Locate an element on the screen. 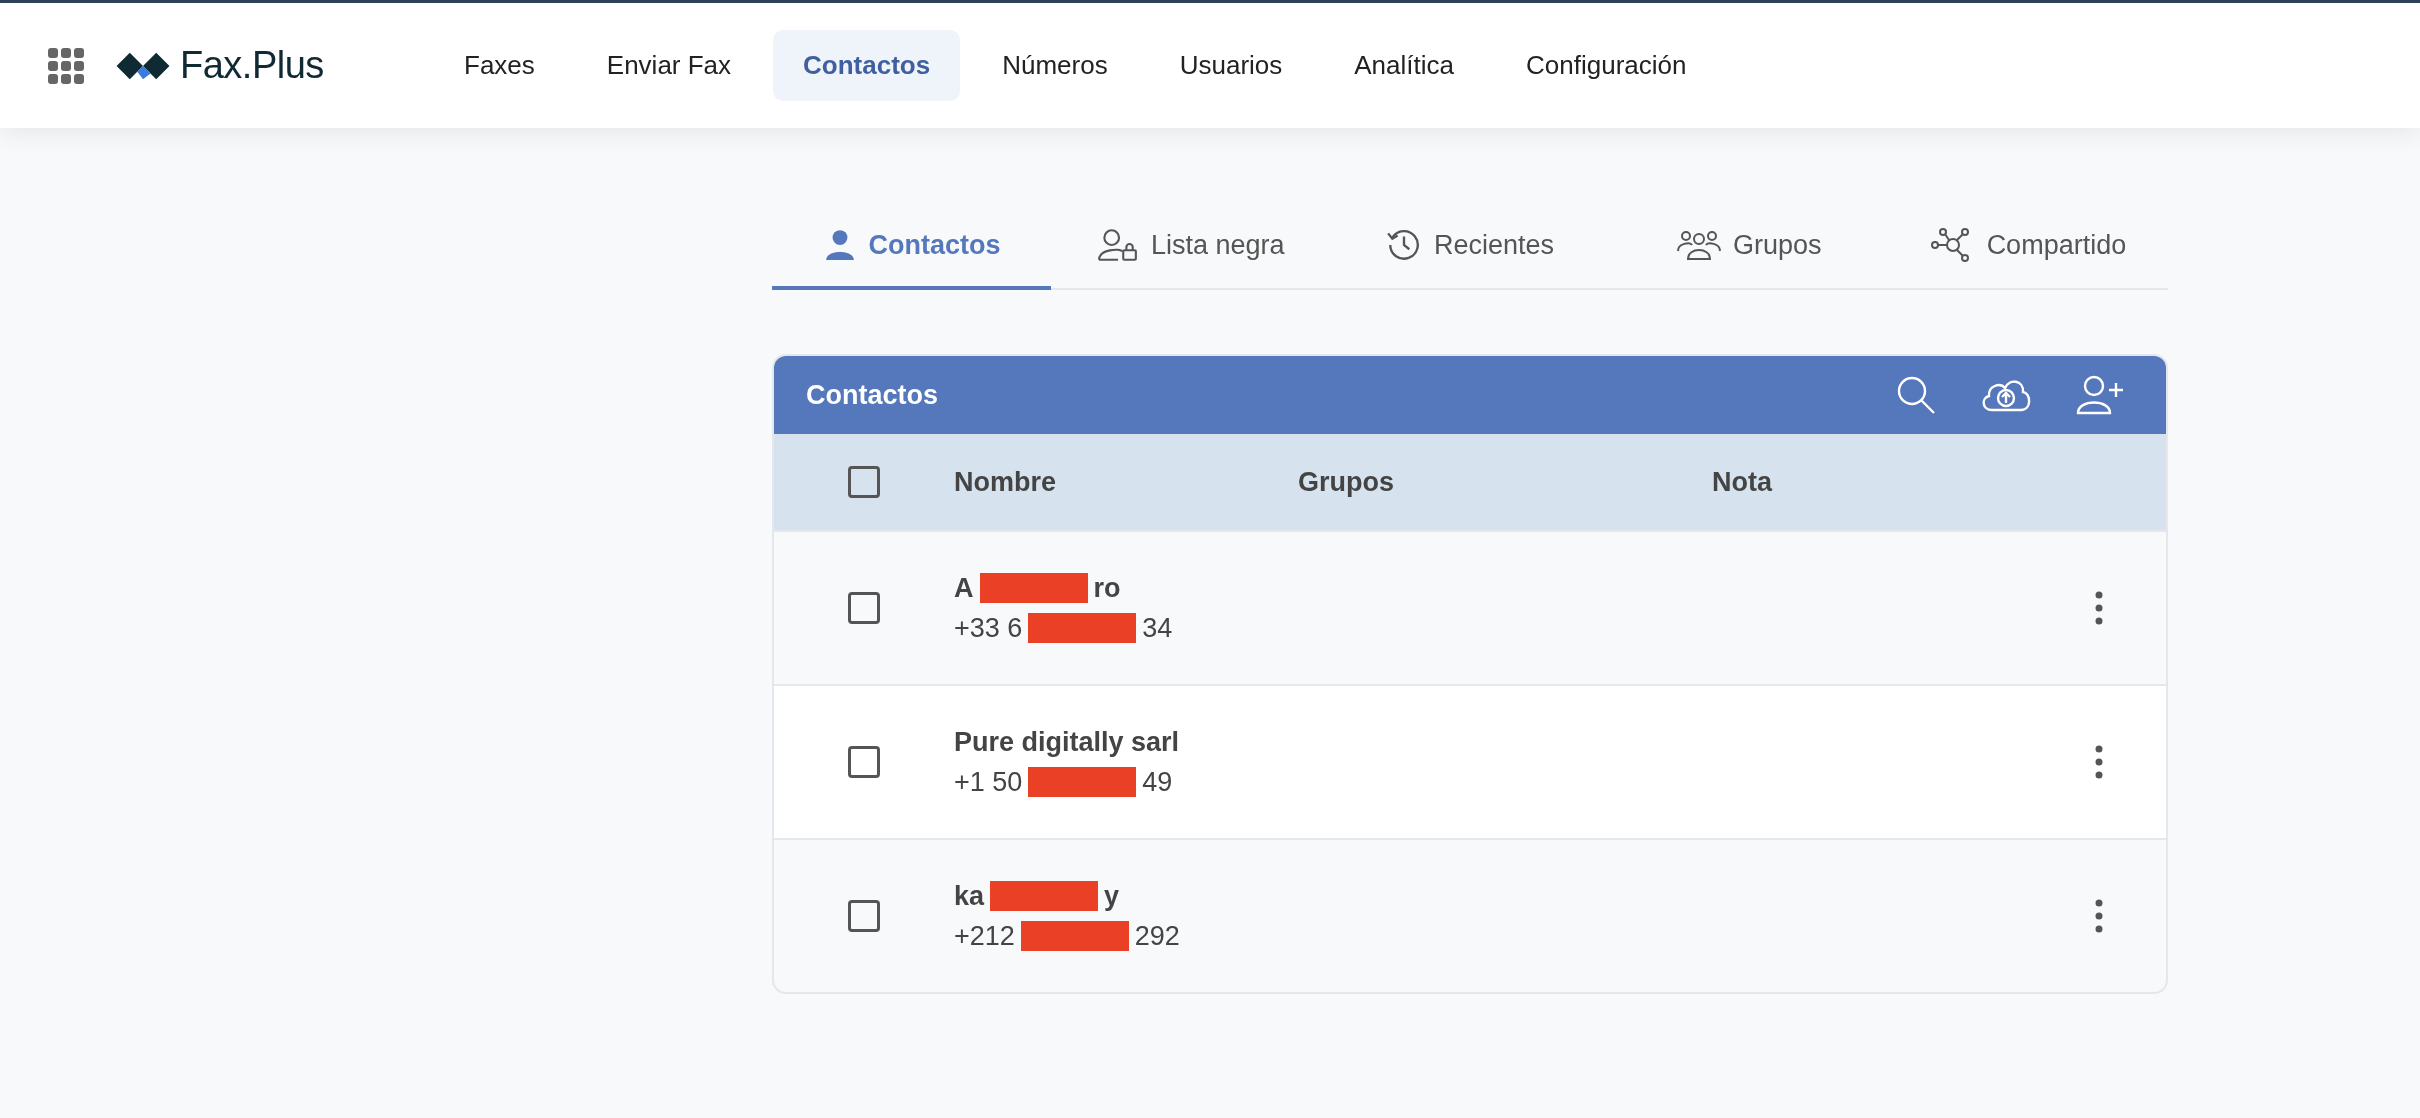 This screenshot has width=2420, height=1118. search-icon is located at coordinates (1916, 395).